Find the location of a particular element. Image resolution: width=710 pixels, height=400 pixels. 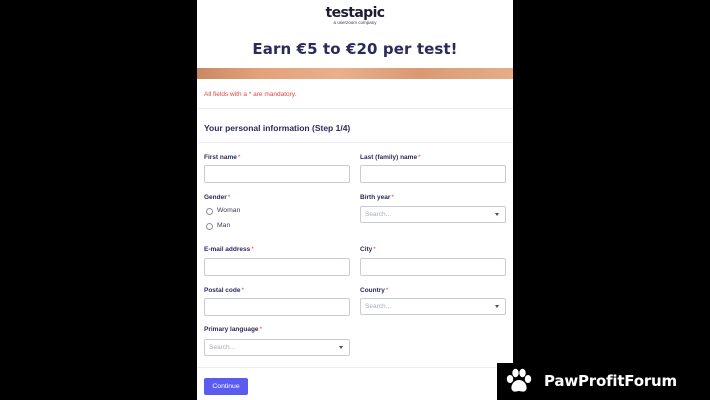

city-label: City* is located at coordinates (368, 249).